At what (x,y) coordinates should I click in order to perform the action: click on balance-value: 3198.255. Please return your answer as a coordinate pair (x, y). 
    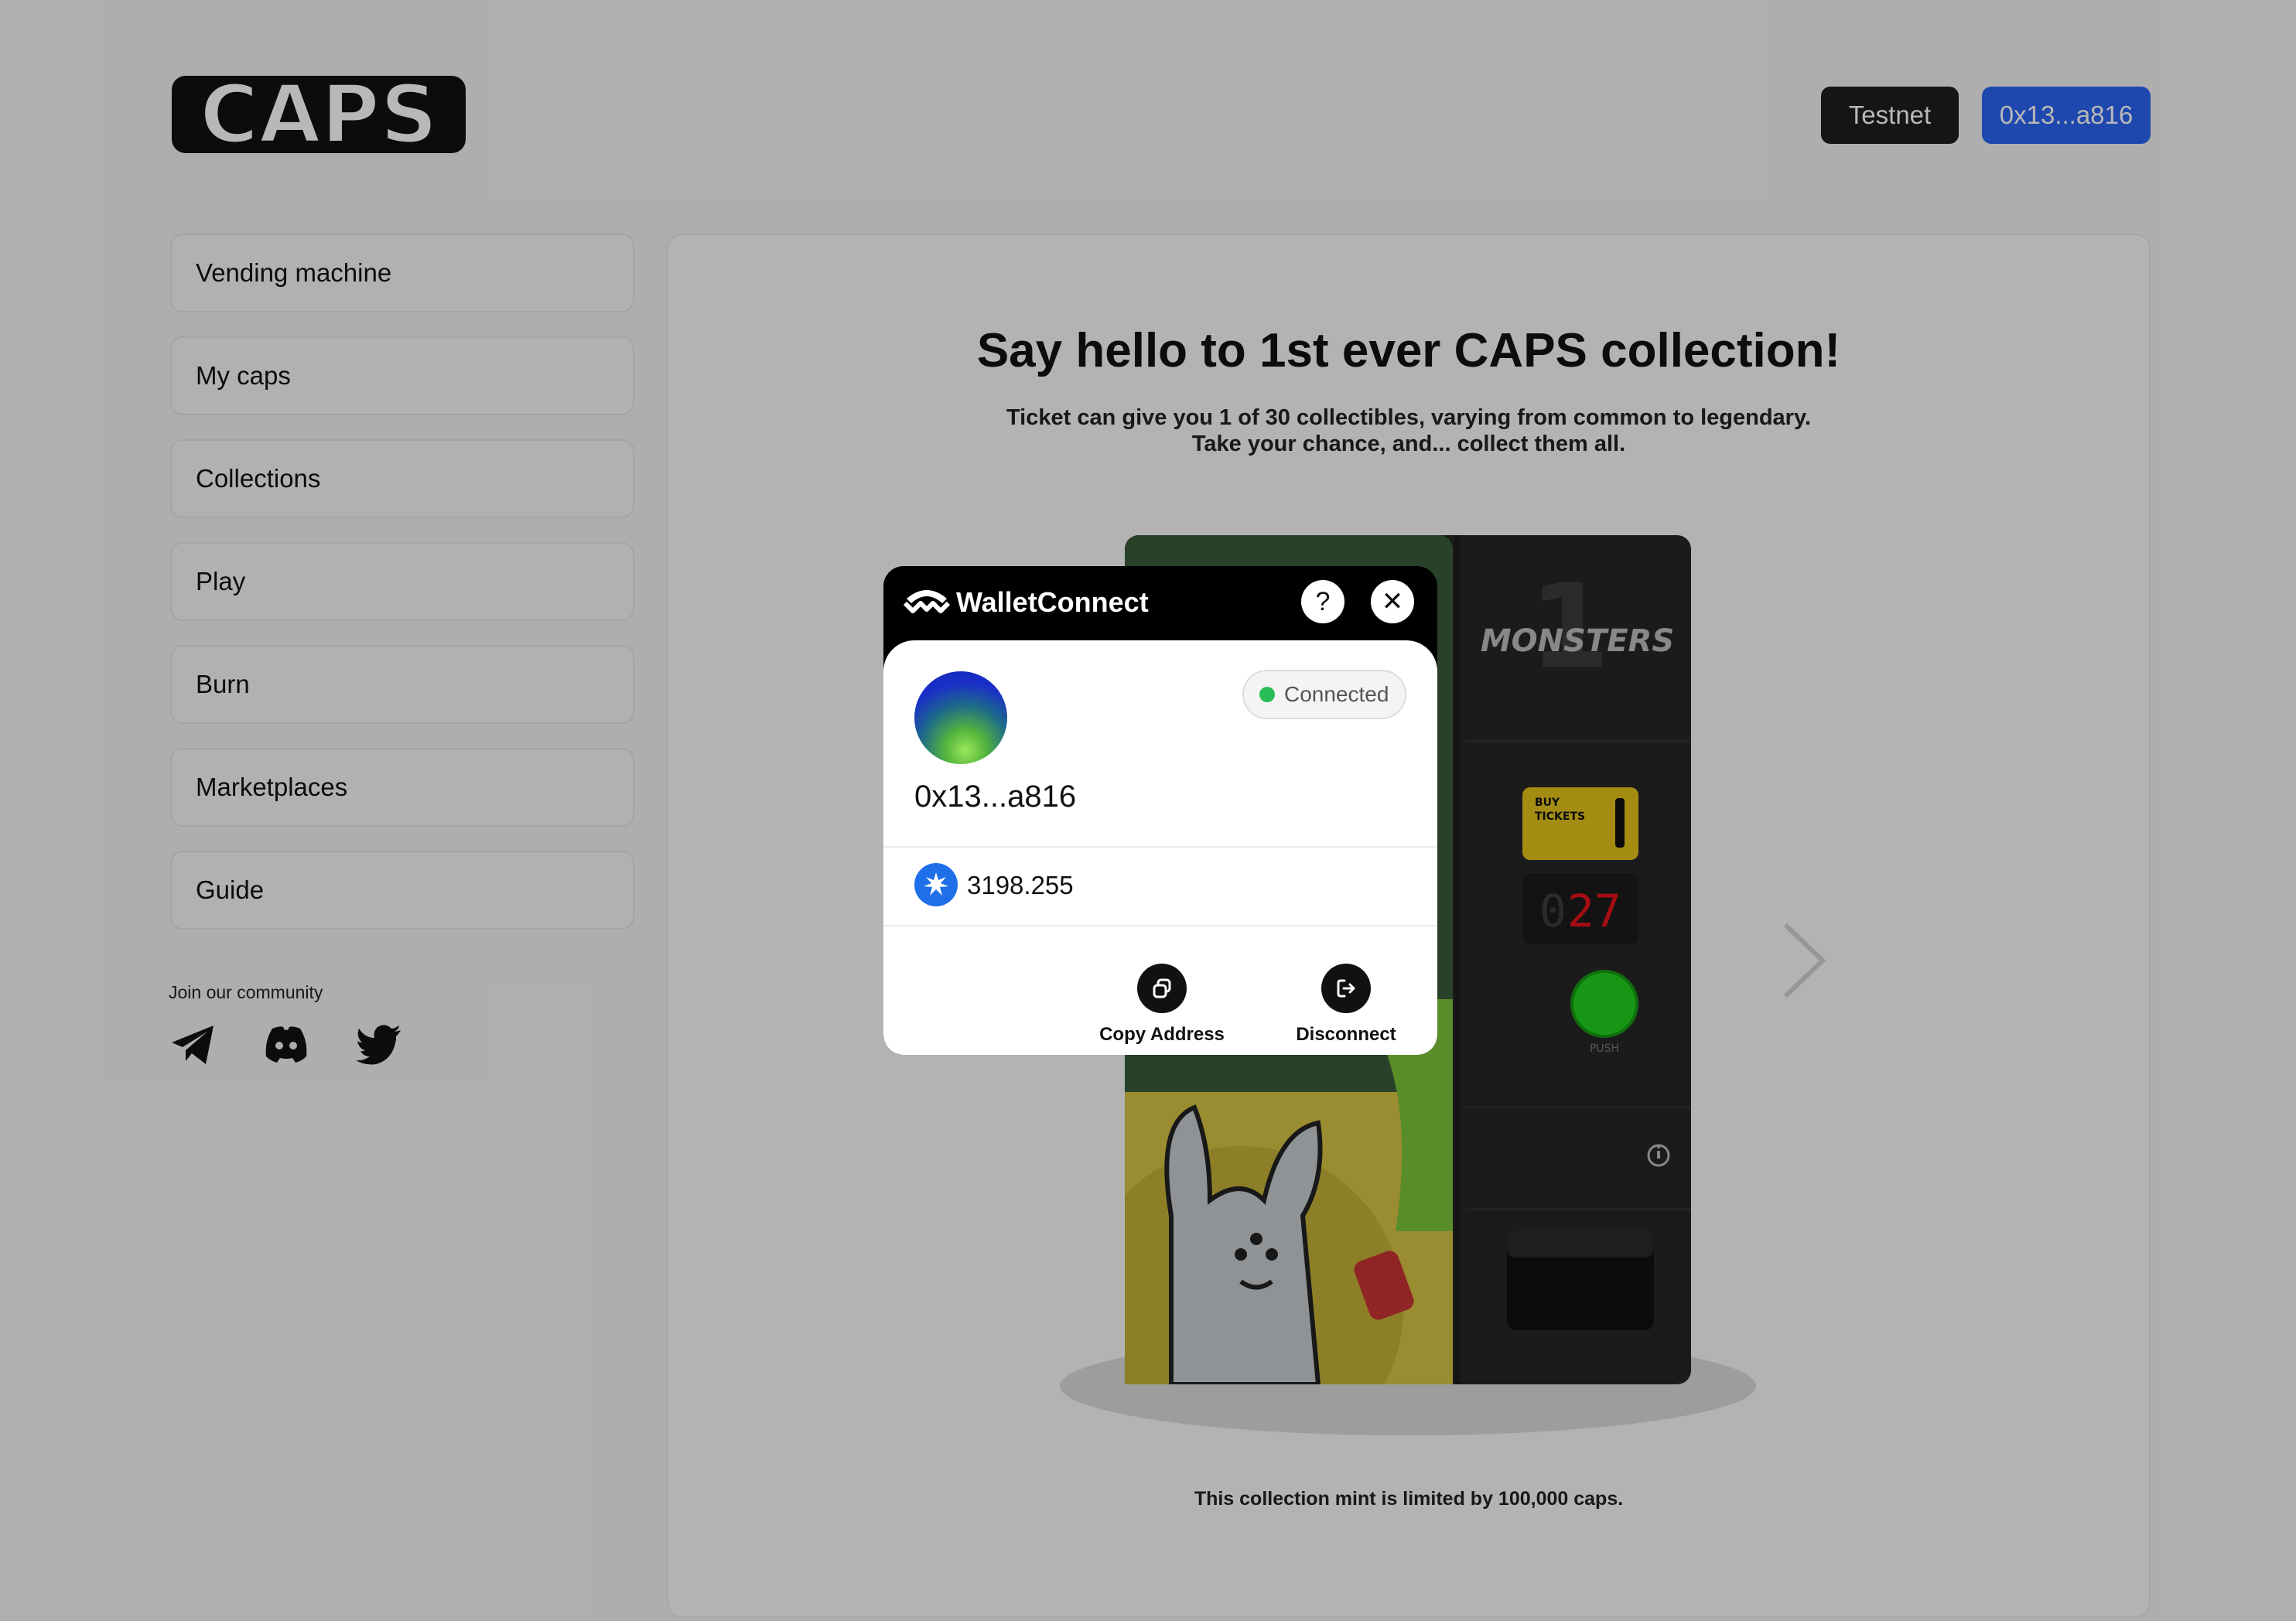
    Looking at the image, I should click on (1021, 885).